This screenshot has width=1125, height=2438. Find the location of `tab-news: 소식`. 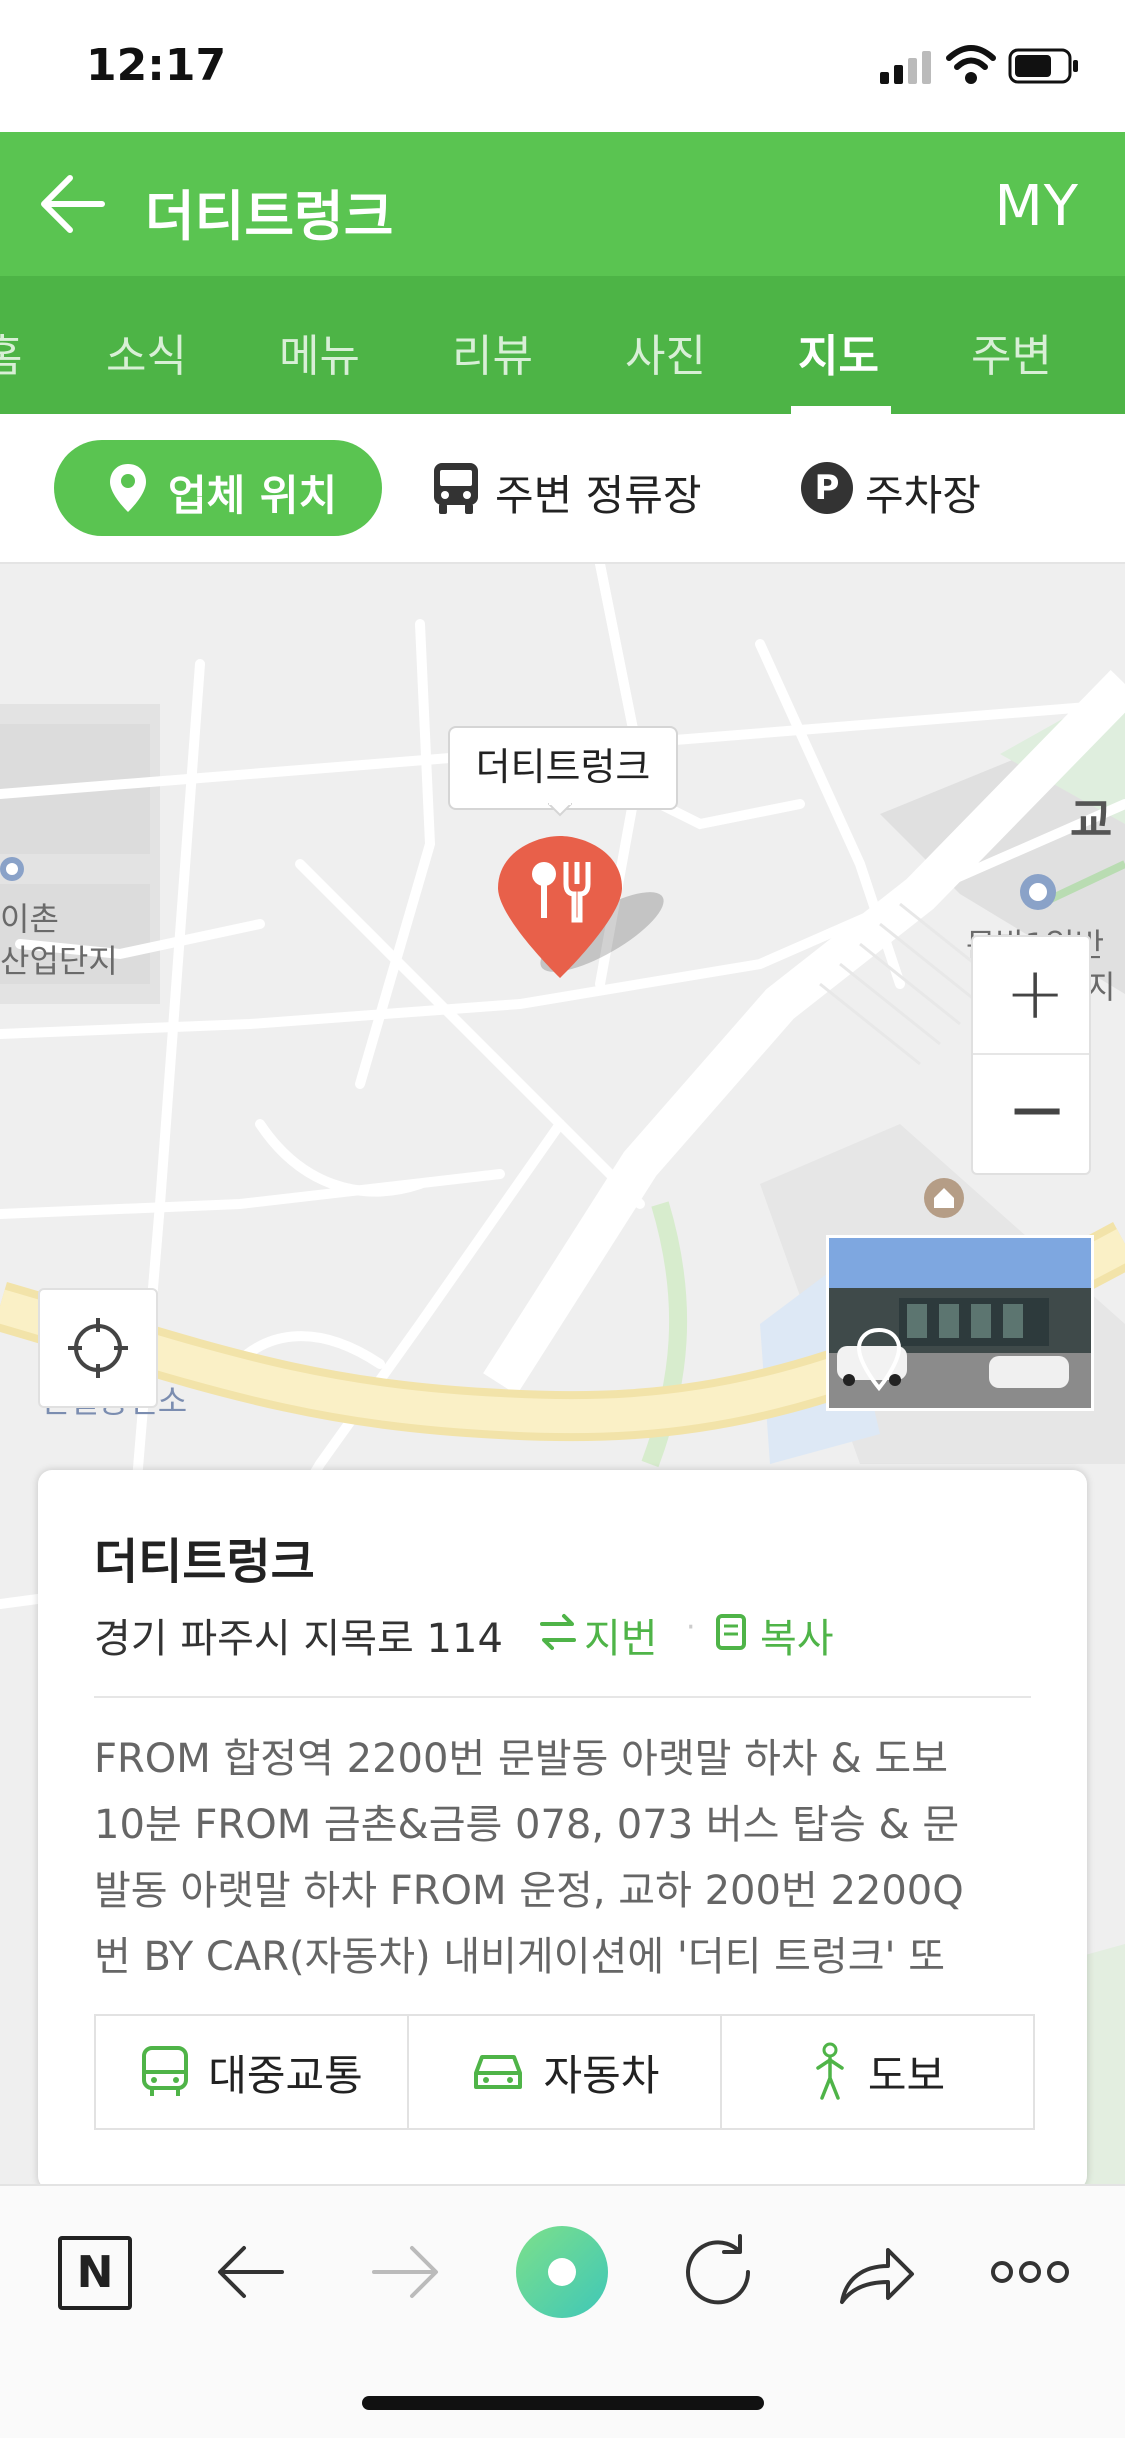

tab-news: 소식 is located at coordinates (146, 352).